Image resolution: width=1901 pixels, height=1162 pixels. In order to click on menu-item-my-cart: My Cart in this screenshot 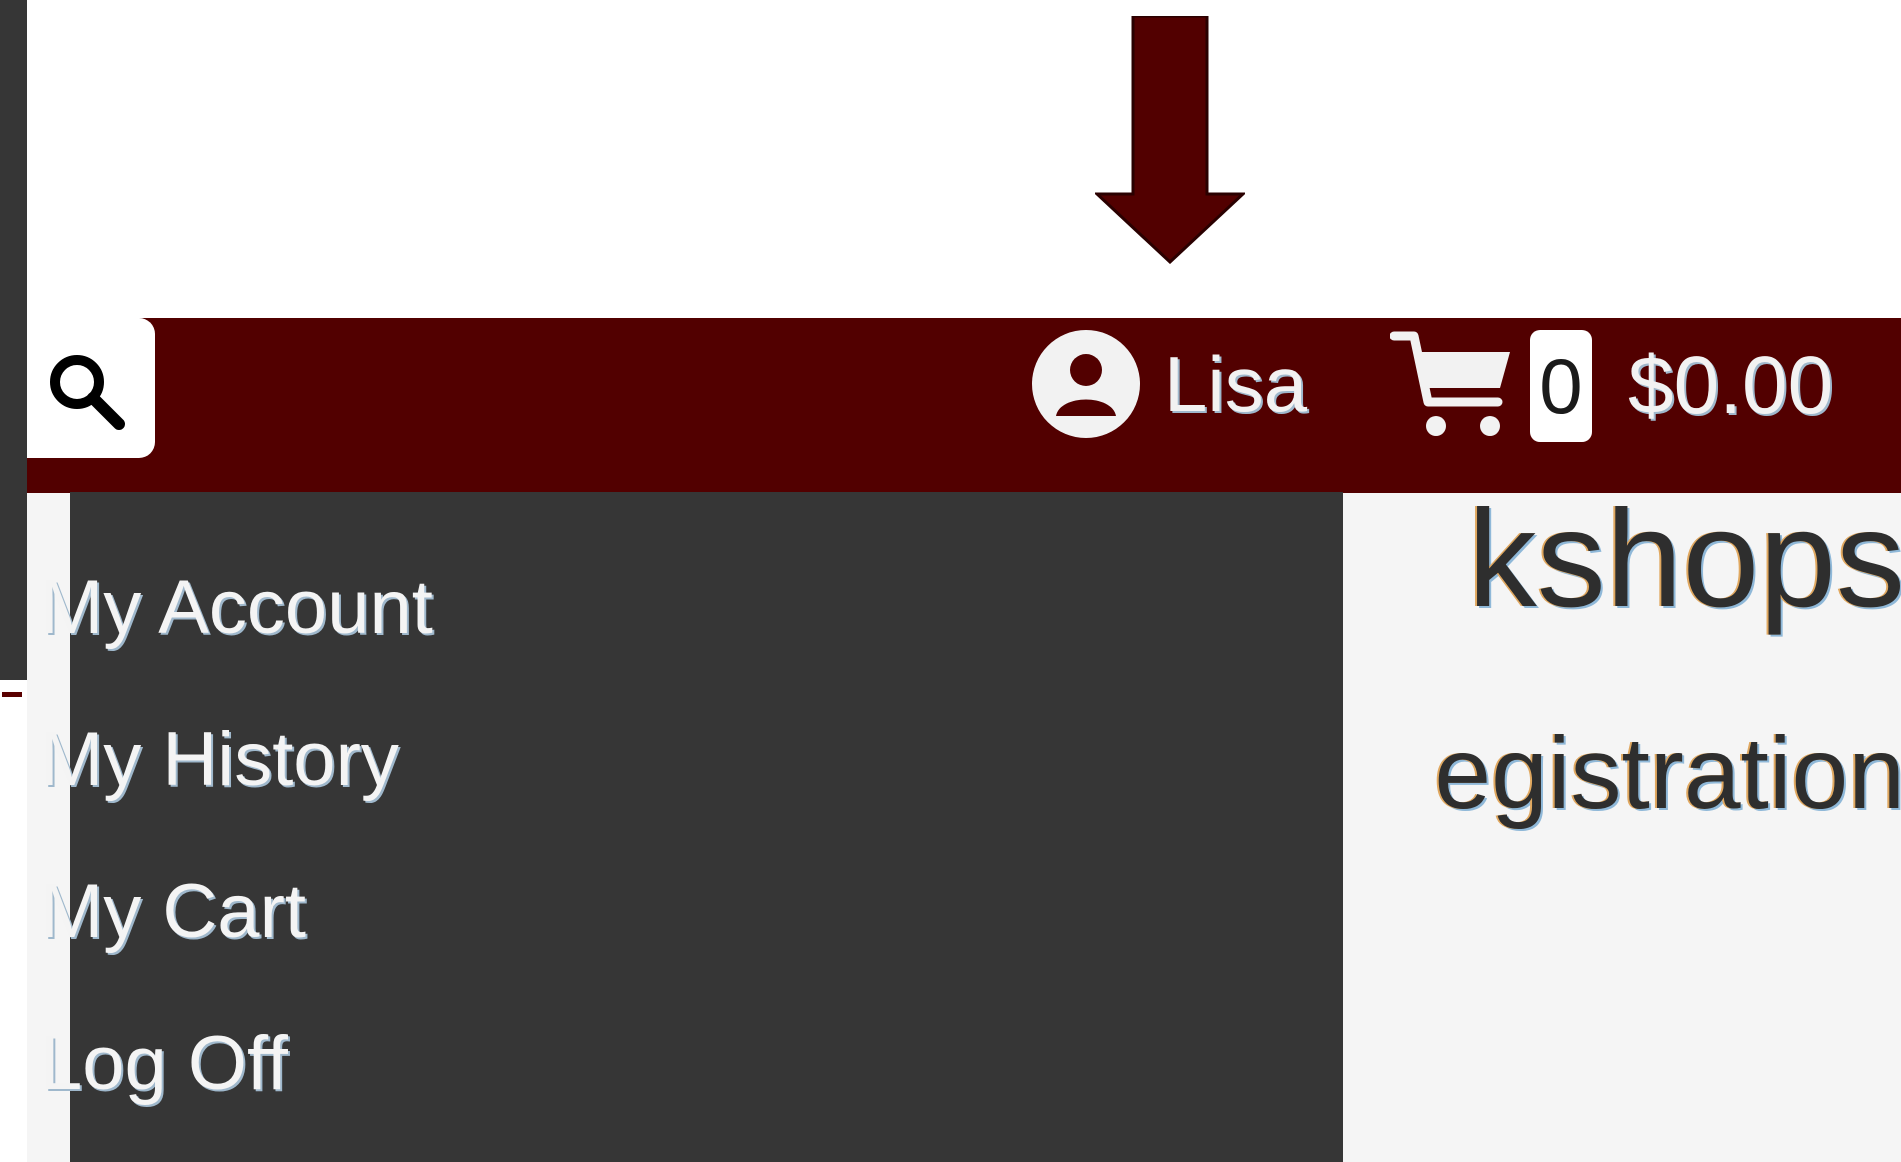, I will do `click(173, 912)`.